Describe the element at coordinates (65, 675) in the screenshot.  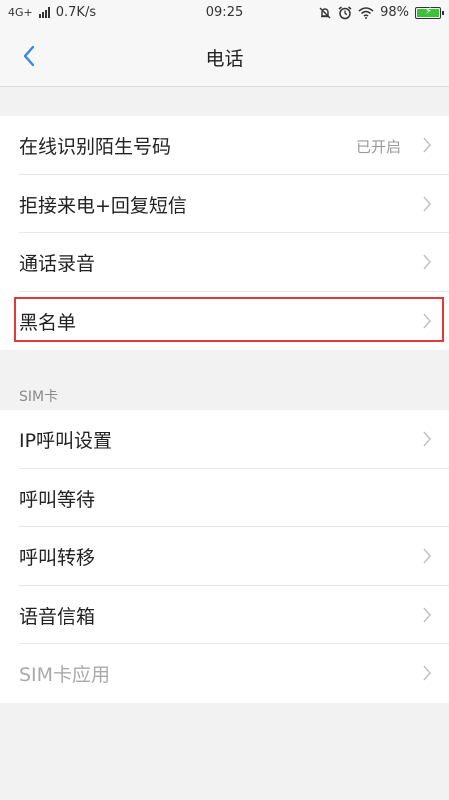
I see `list-item-label: SIM卡应用` at that location.